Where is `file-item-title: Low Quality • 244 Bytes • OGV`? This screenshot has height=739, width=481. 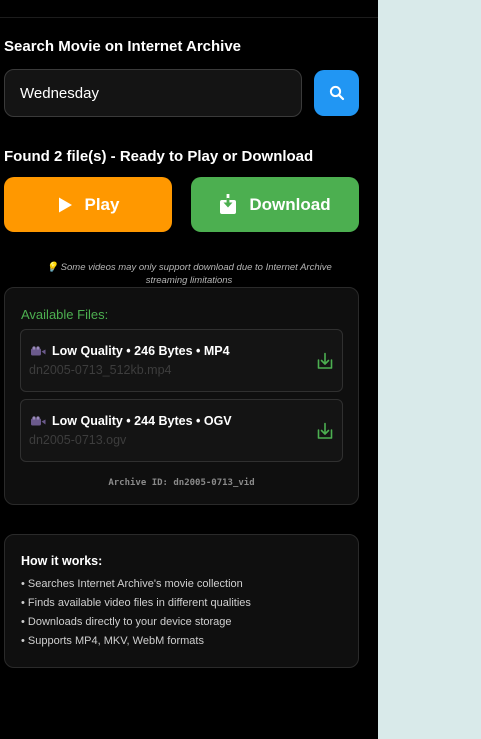 file-item-title: Low Quality • 244 Bytes • OGV is located at coordinates (142, 421).